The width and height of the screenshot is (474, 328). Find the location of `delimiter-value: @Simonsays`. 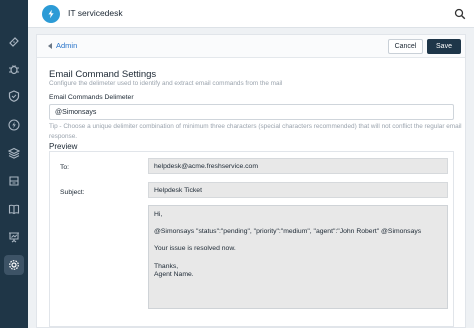

delimiter-value: @Simonsays is located at coordinates (76, 112).